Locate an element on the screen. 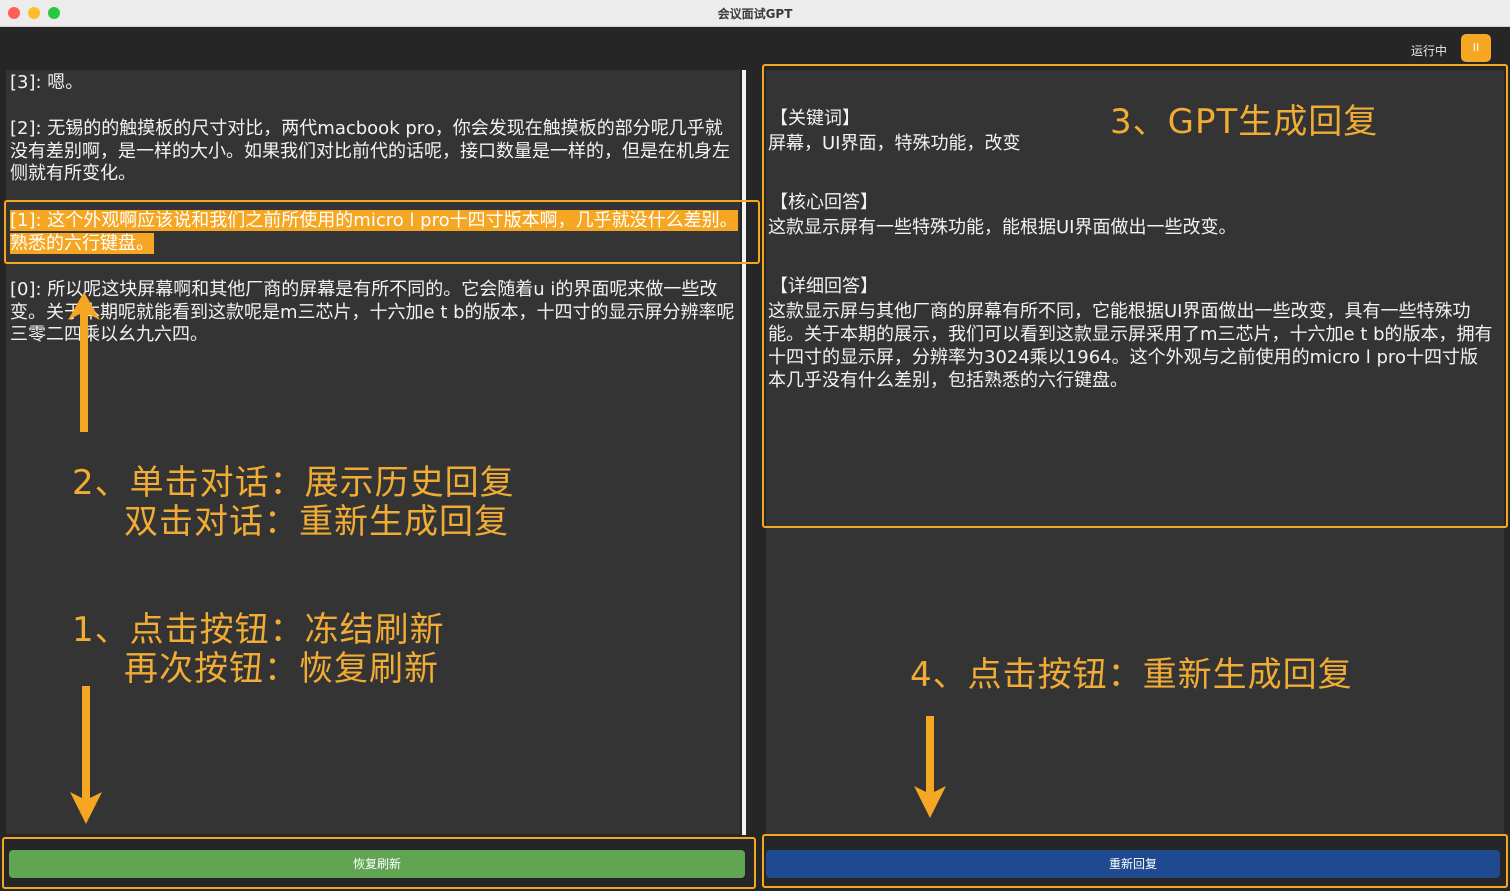 This screenshot has width=1510, height=891. window-title: 会议面试GPT is located at coordinates (755, 14).